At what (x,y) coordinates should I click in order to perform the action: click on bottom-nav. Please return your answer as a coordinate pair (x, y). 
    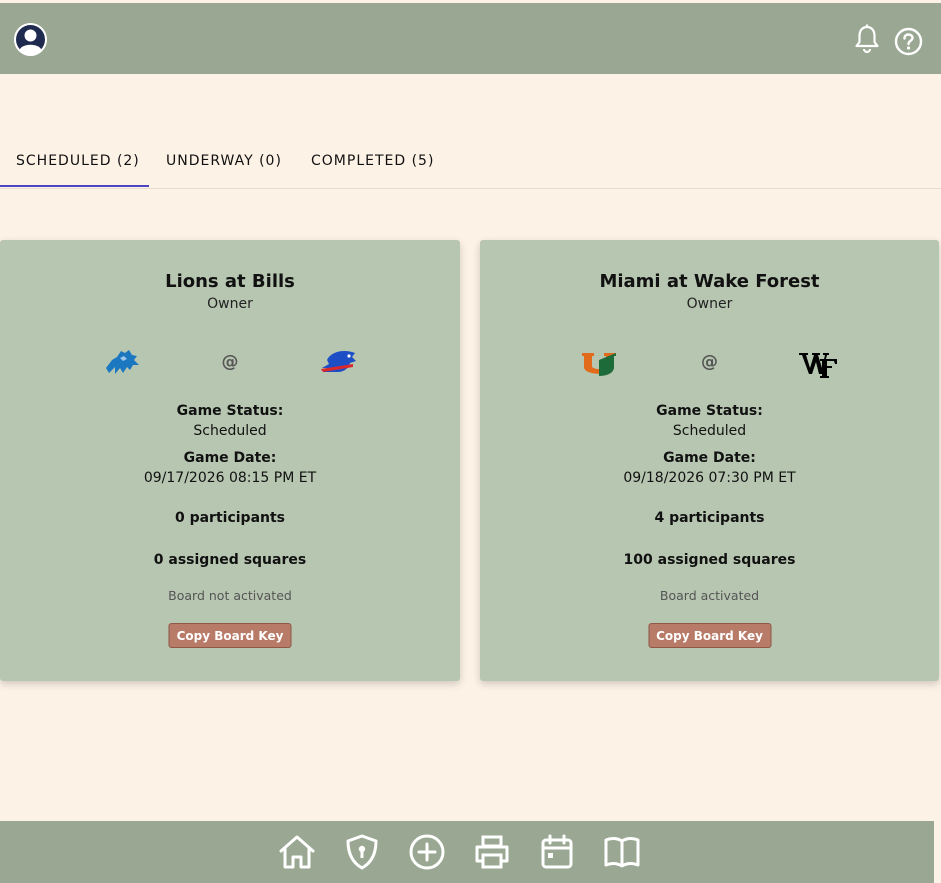
    Looking at the image, I should click on (467, 852).